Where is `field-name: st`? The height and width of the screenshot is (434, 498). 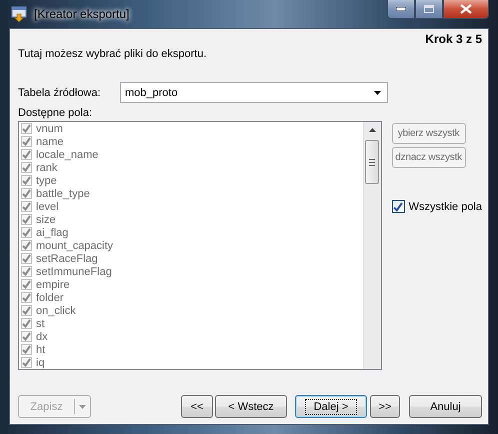 field-name: st is located at coordinates (40, 324).